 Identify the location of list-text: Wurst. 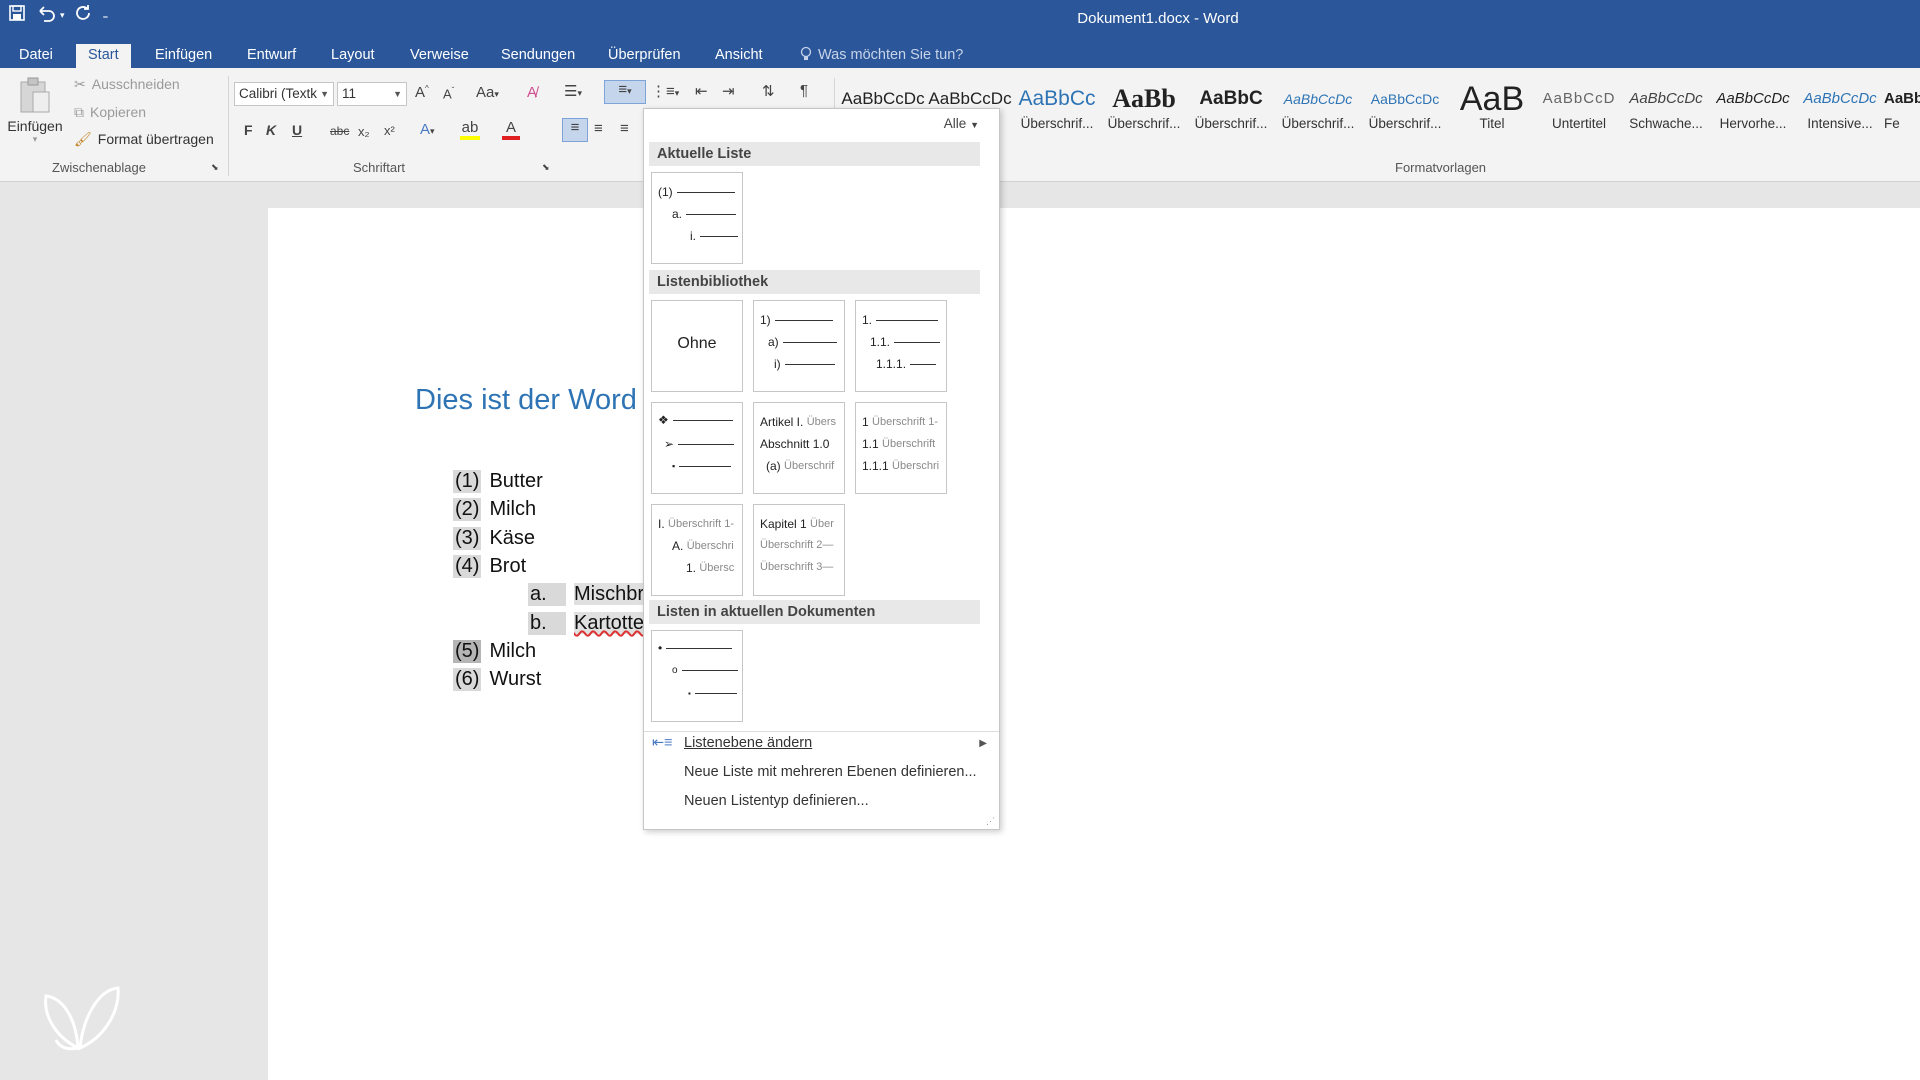
(515, 679).